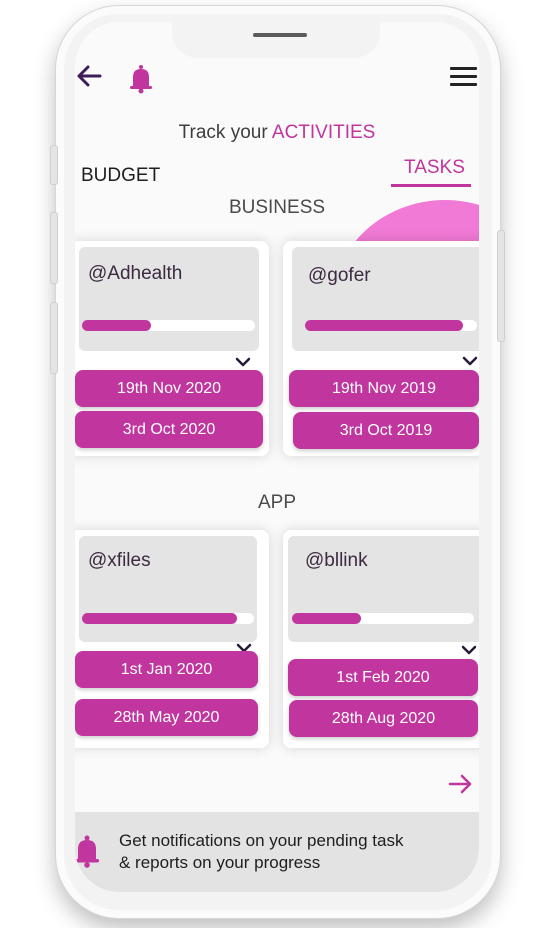 Image resolution: width=554 pixels, height=928 pixels. Describe the element at coordinates (280, 35) in the screenshot. I see `speaker` at that location.